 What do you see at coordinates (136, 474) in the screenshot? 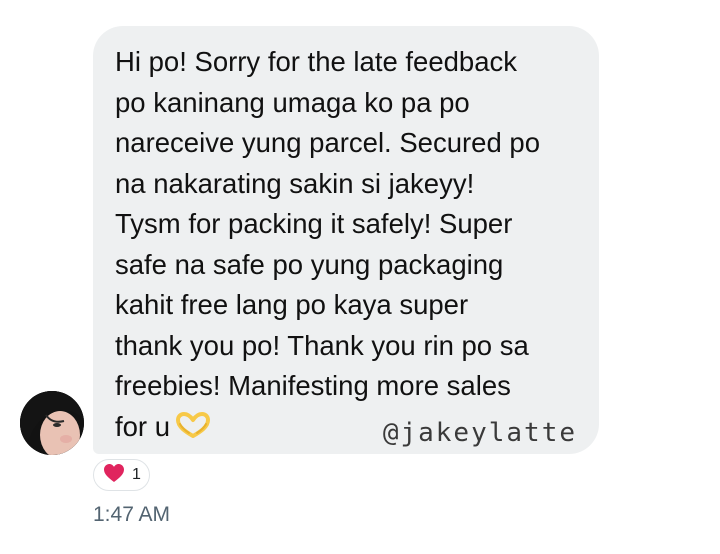
I see `reaction-count: 1` at bounding box center [136, 474].